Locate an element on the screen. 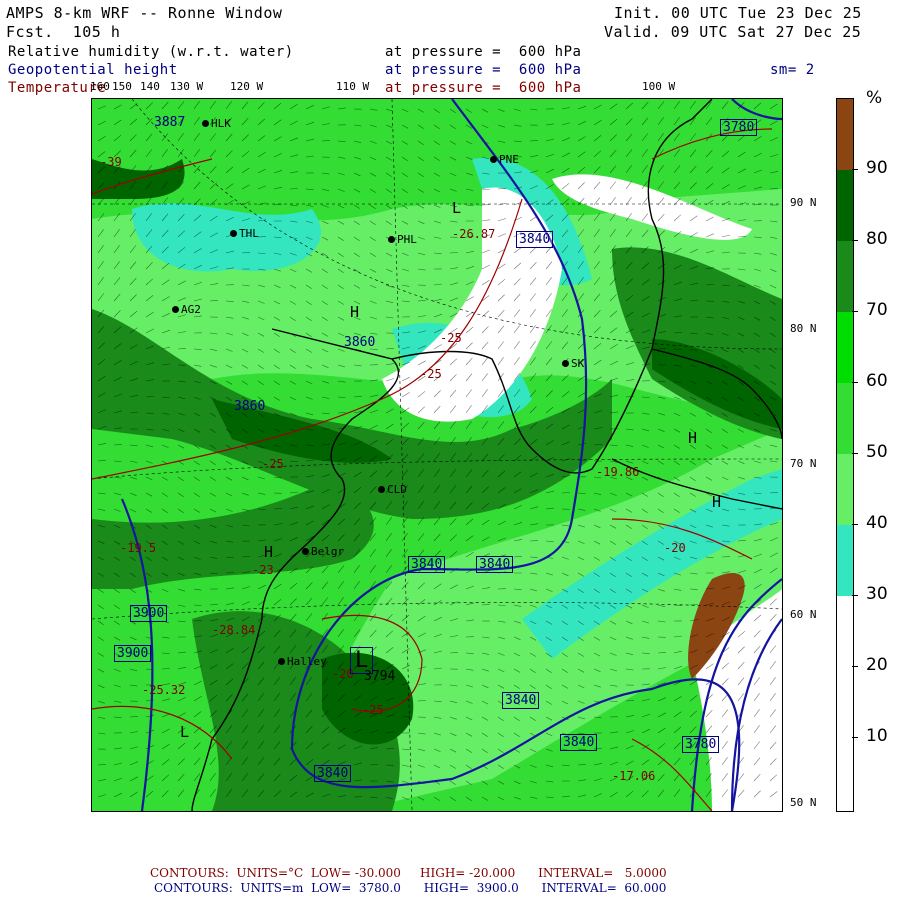 The image size is (900, 900). lat-label: 80 N is located at coordinates (803, 328).